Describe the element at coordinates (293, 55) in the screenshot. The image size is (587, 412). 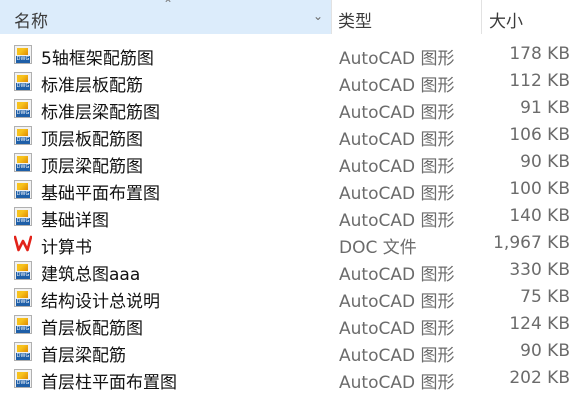
I see `file-row: DWG 5轴框架配筋图 AutoCAD 图形 178 KB` at that location.